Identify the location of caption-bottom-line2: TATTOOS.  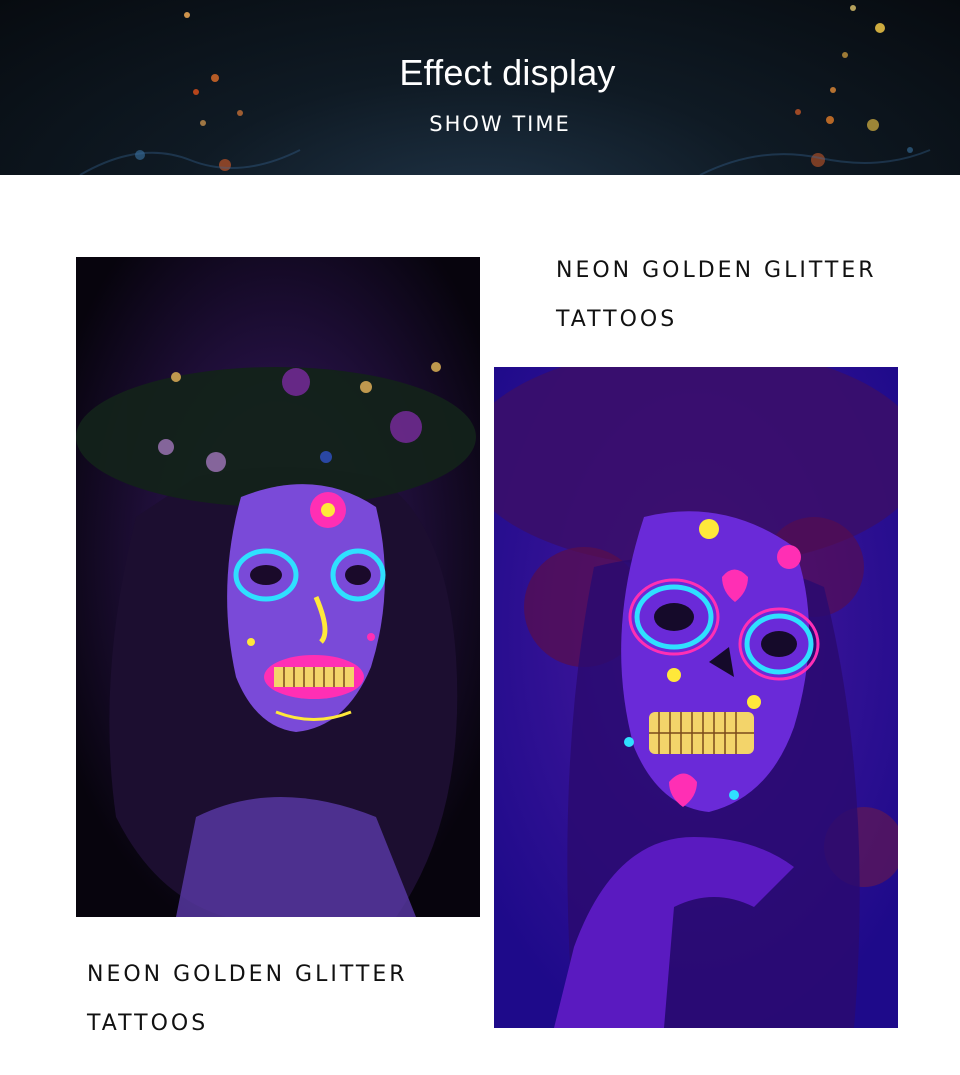
(148, 1023).